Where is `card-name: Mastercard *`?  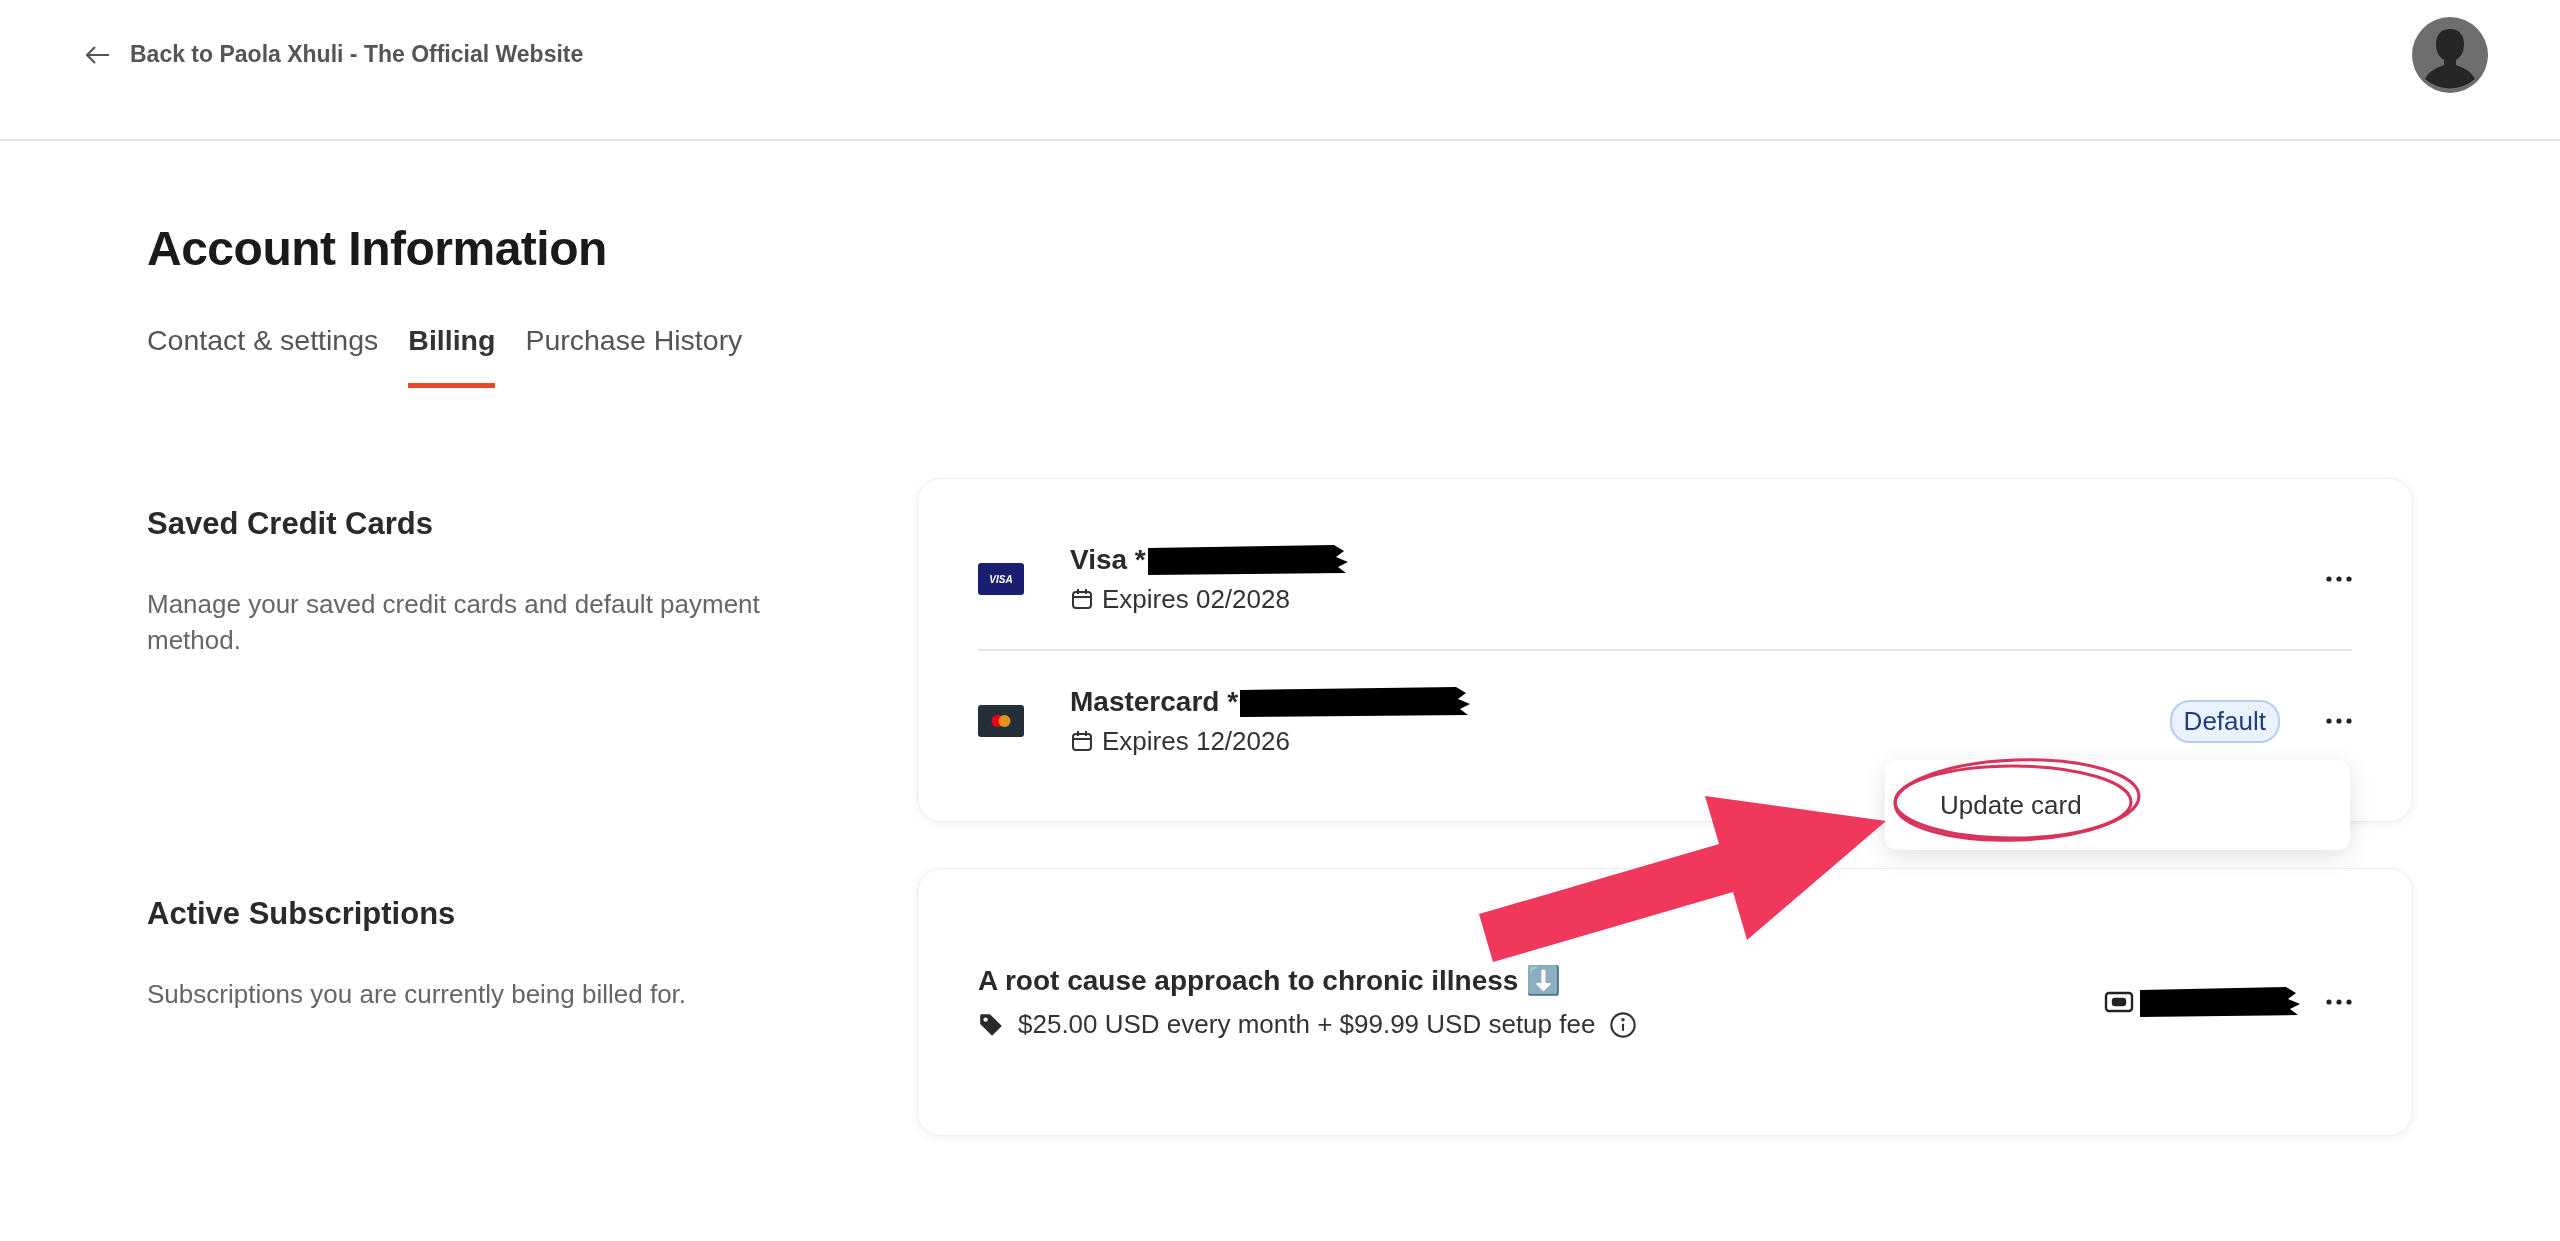
card-name: Mastercard * is located at coordinates (1154, 701).